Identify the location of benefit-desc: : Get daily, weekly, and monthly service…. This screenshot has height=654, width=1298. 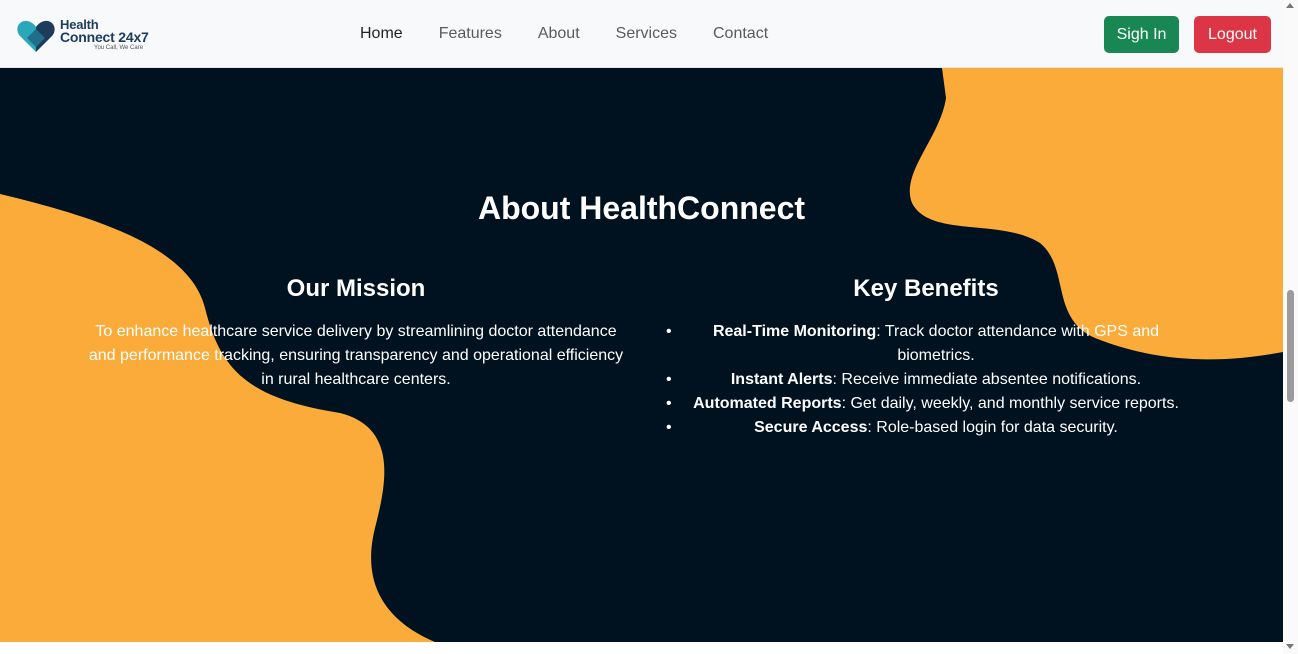
(1010, 403).